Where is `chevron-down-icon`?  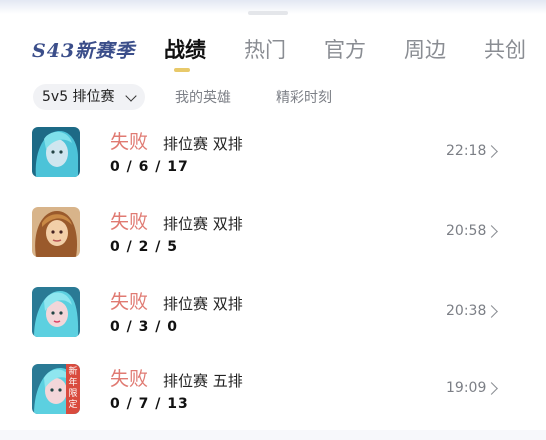
chevron-down-icon is located at coordinates (131, 96).